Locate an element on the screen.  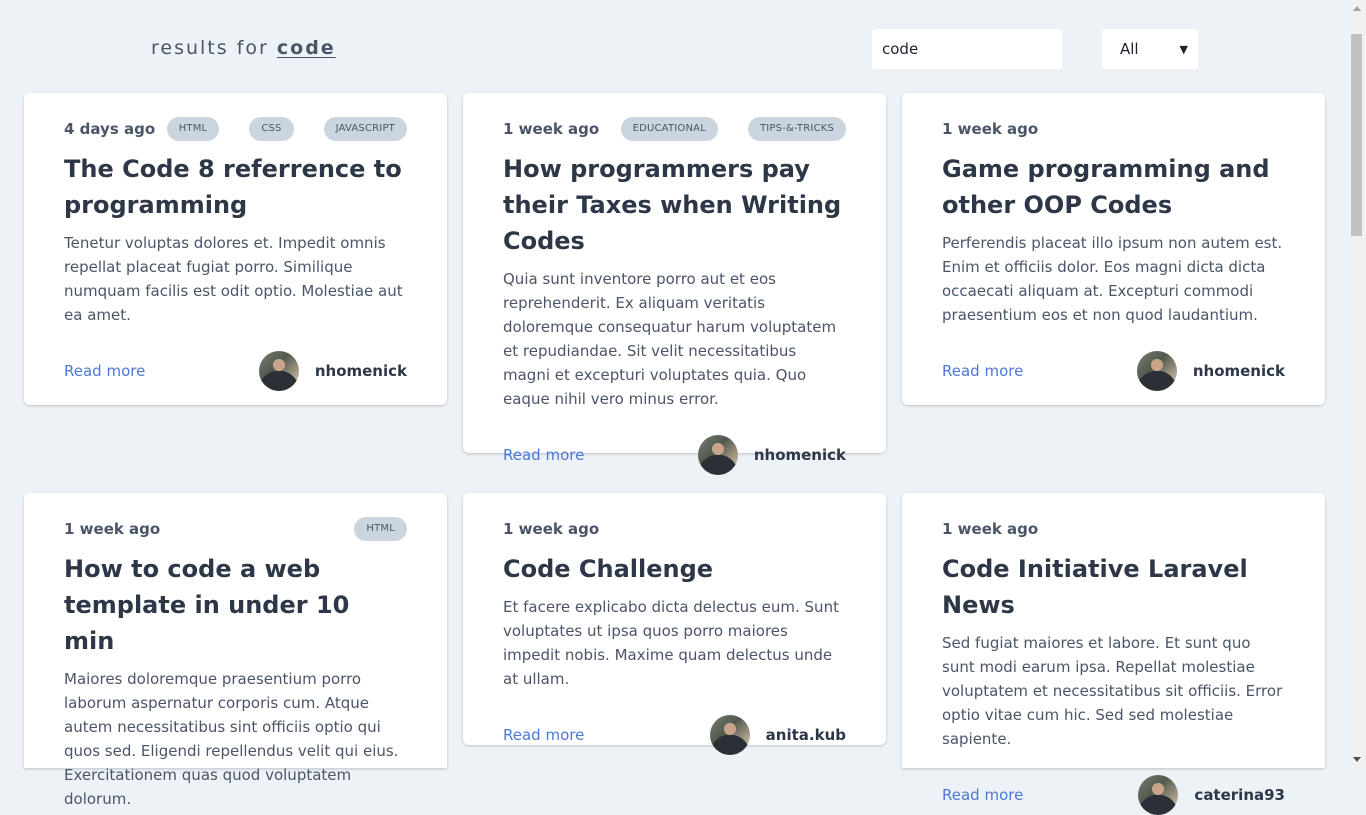
tag-list: EDUCATIONAL TIPS-&-TRICKS is located at coordinates (733, 129).